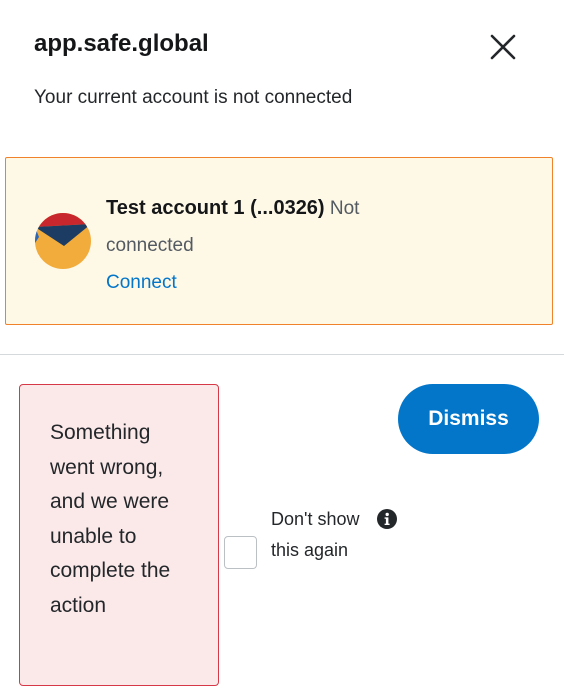  I want to click on dont-show-again-checkbox, so click(240, 552).